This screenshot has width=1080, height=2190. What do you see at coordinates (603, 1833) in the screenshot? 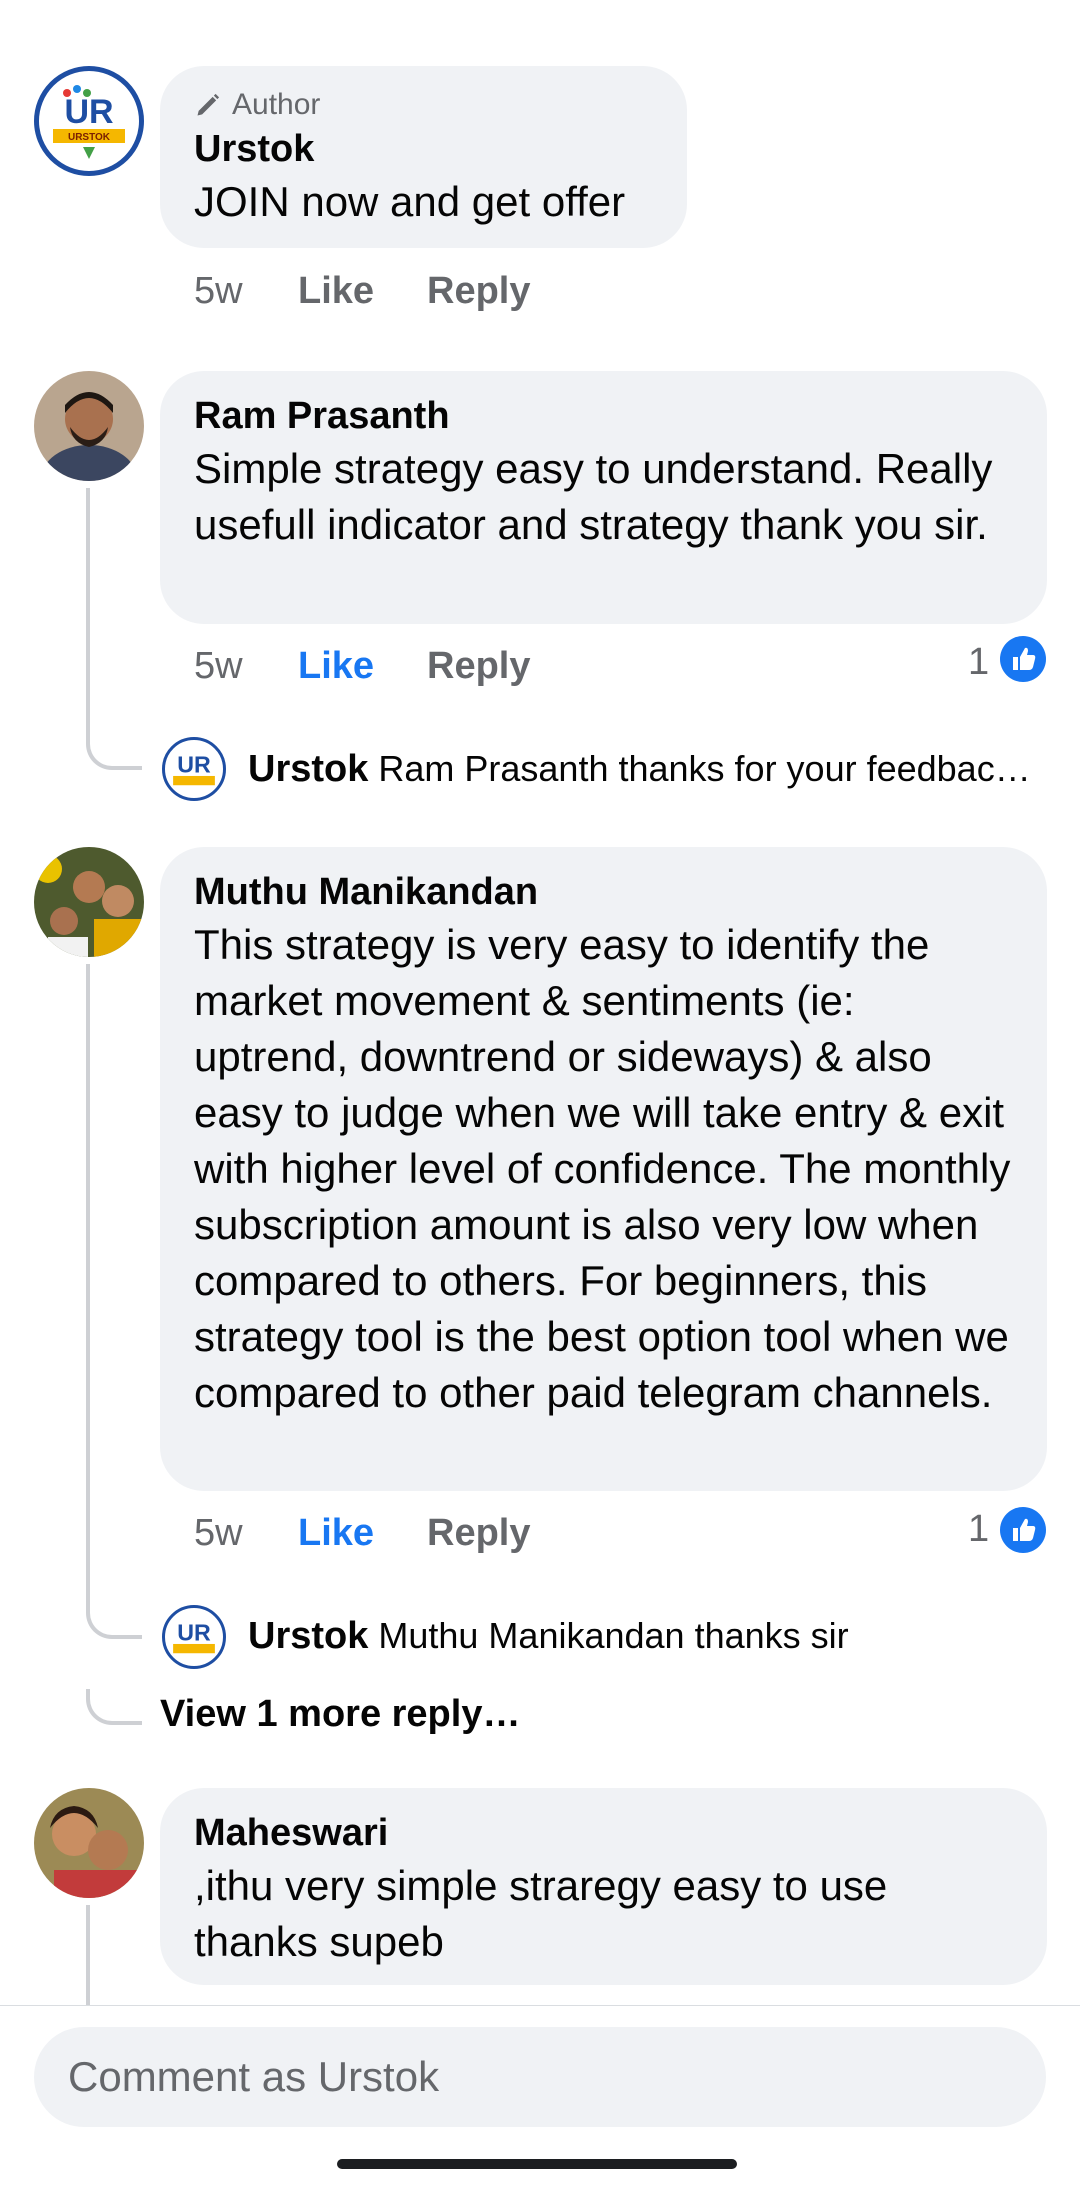
I see `commenter-name: Maheswari` at bounding box center [603, 1833].